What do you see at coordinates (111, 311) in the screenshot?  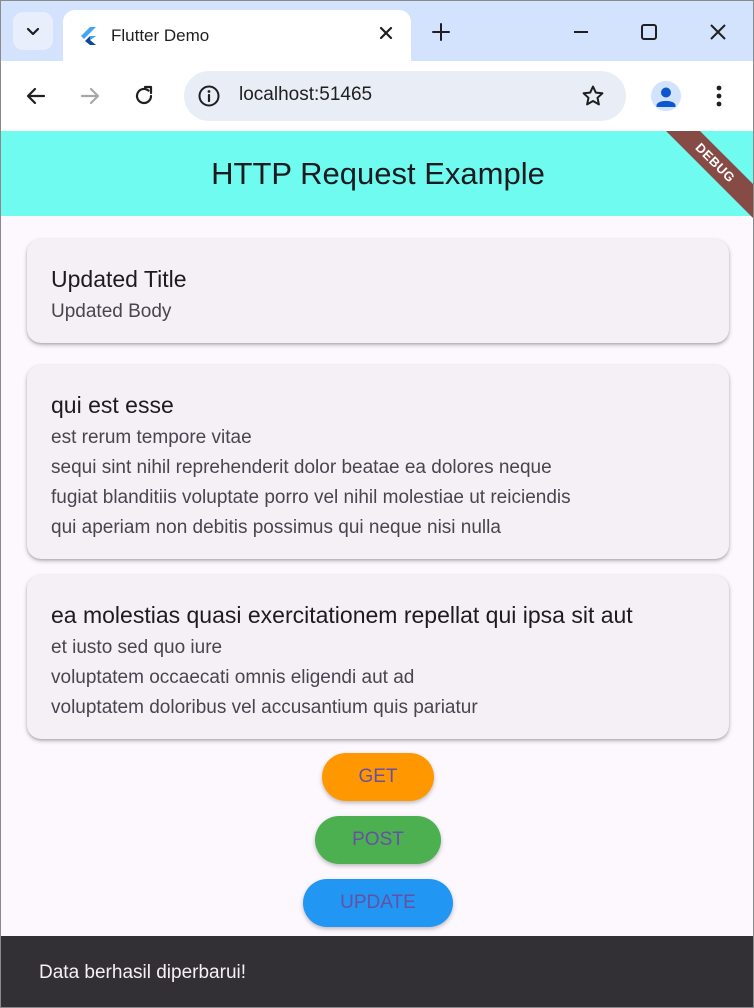 I see `post-body: Updated Body` at bounding box center [111, 311].